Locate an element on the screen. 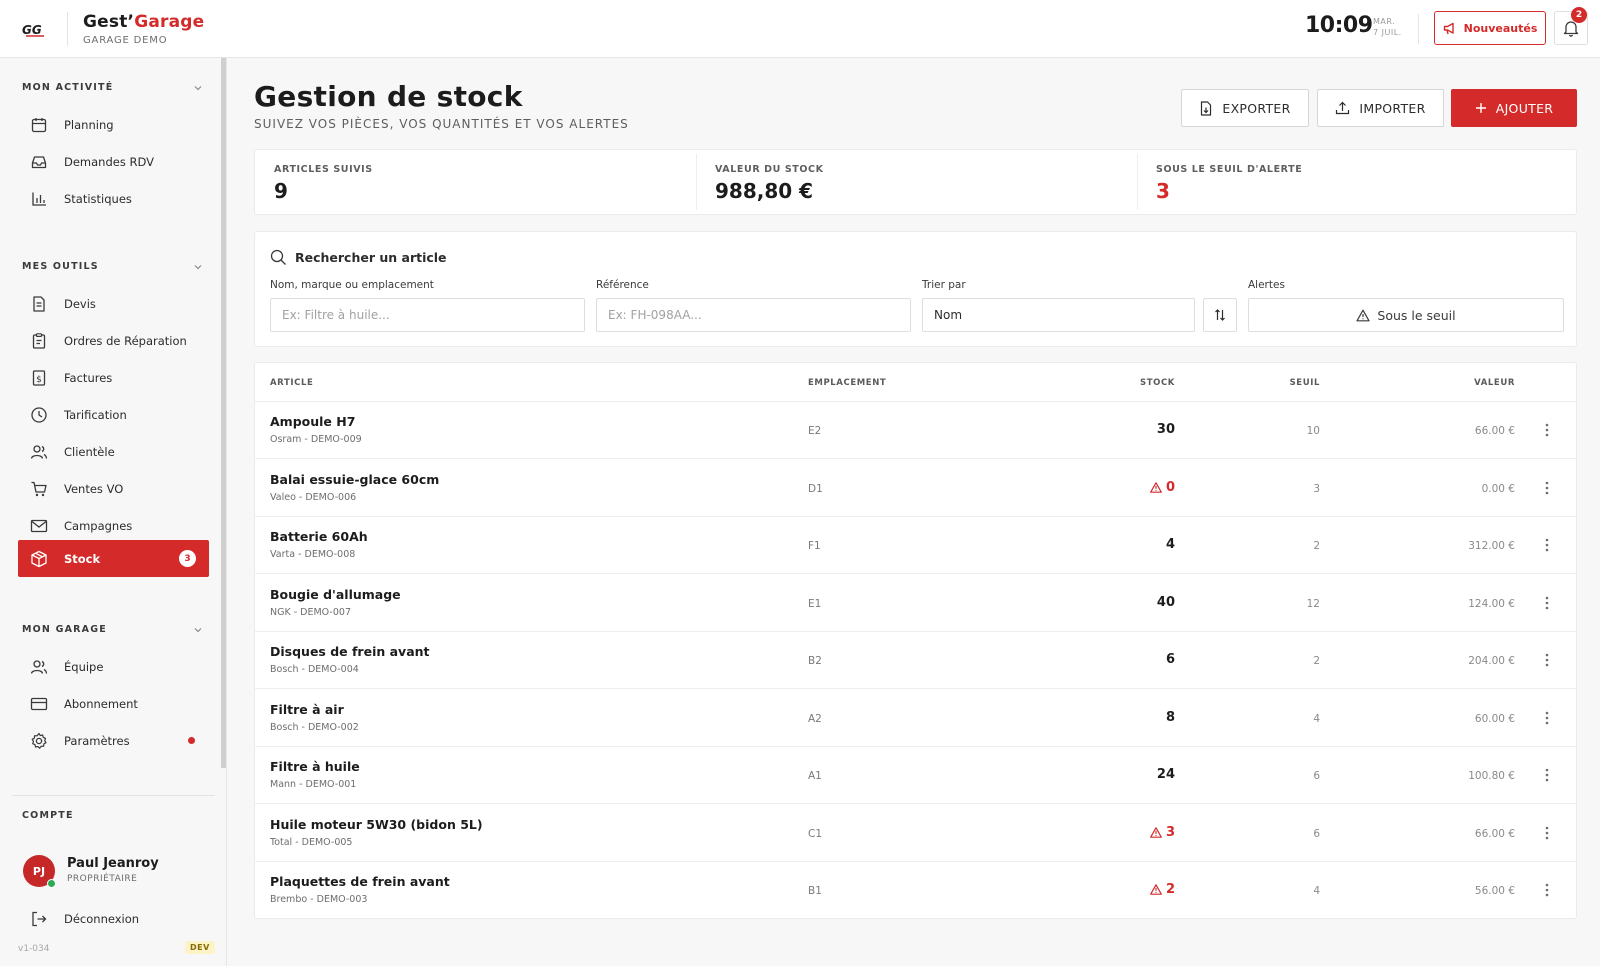 The width and height of the screenshot is (1600, 966). column-header-stock: STOCK is located at coordinates (1157, 383).